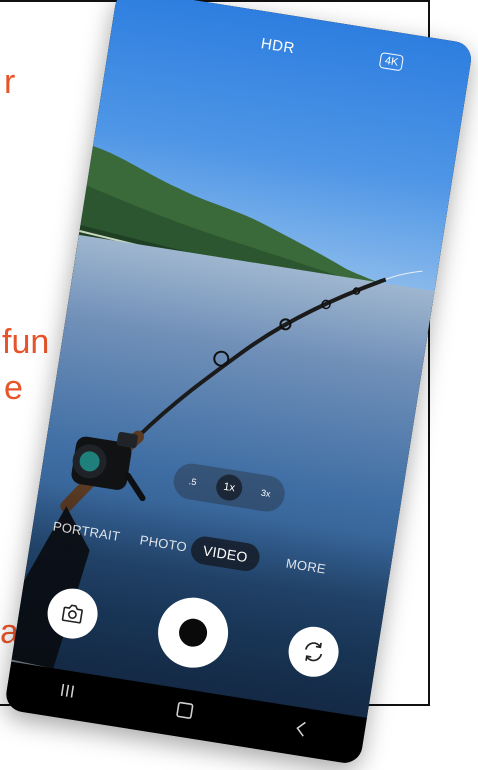 The image size is (478, 770). I want to click on home-button, so click(184, 713).